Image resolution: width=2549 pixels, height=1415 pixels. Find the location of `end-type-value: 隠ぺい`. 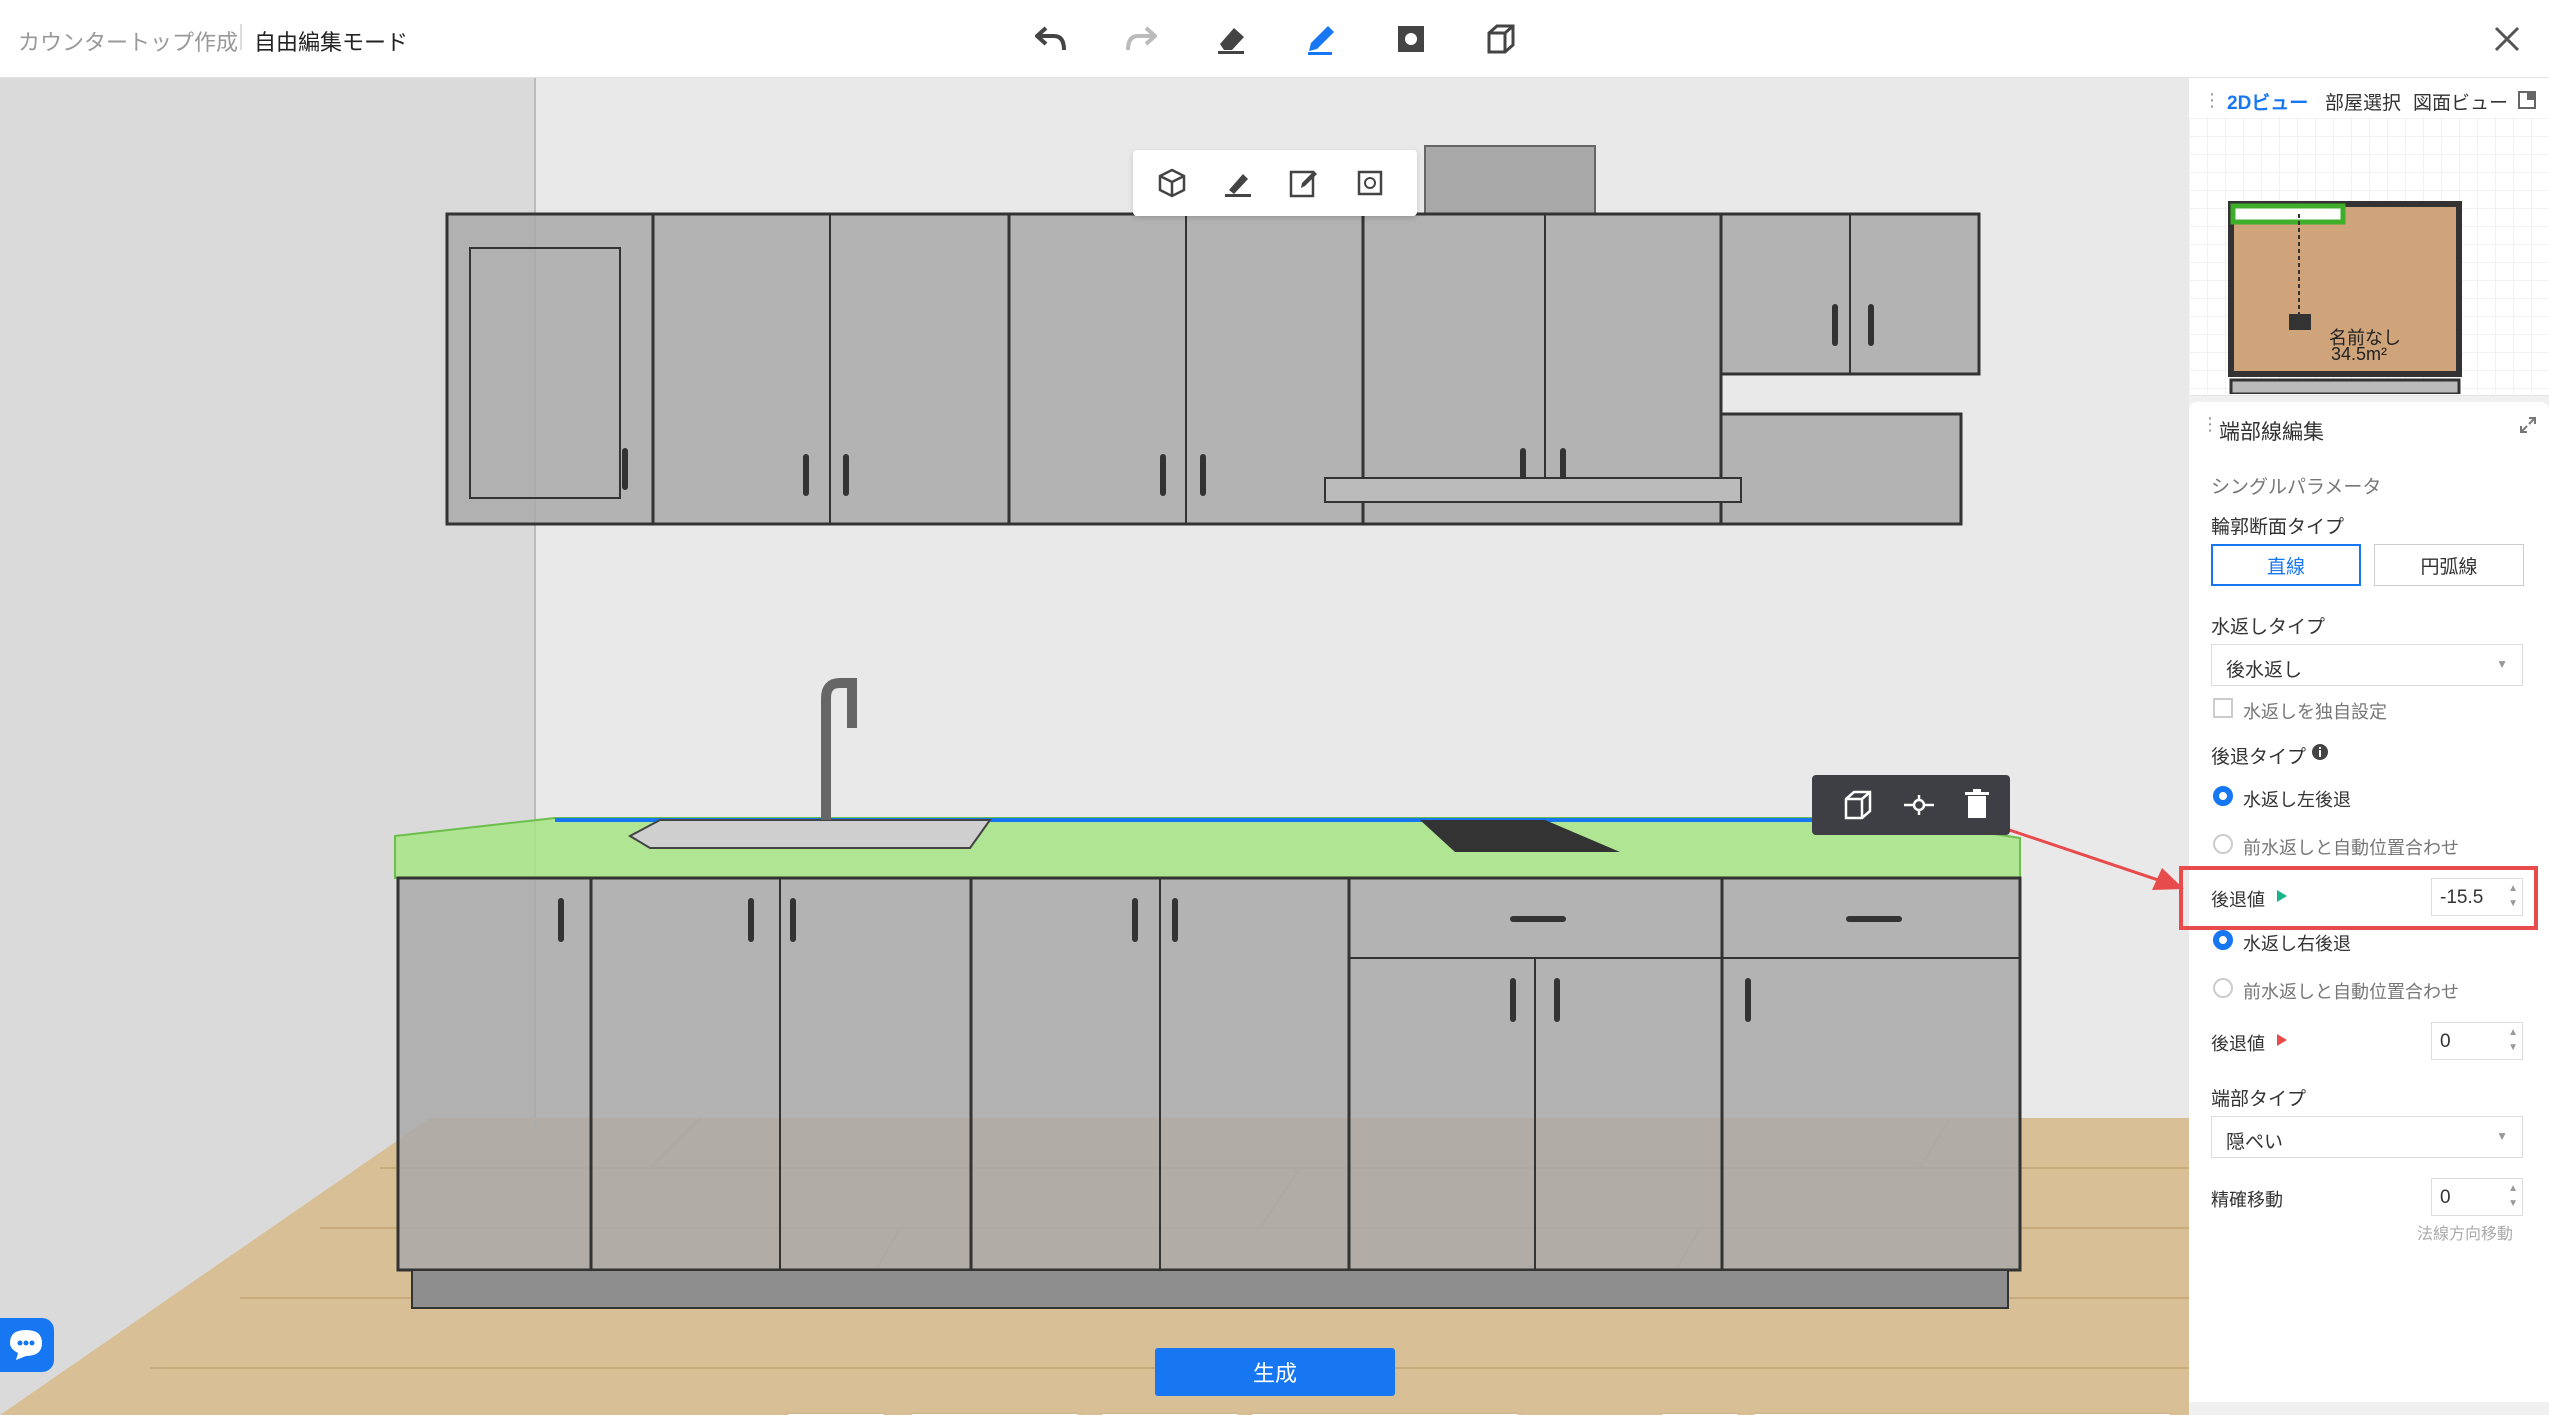

end-type-value: 隠ぺい is located at coordinates (2255, 1142).